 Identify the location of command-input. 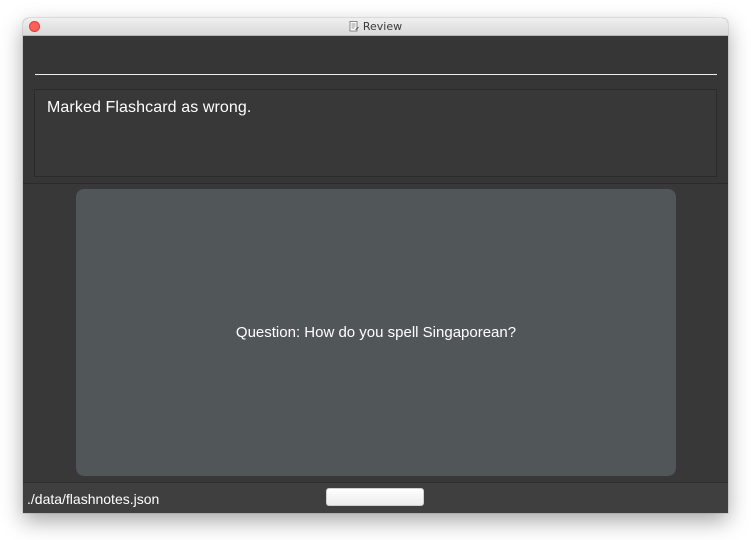
(376, 60).